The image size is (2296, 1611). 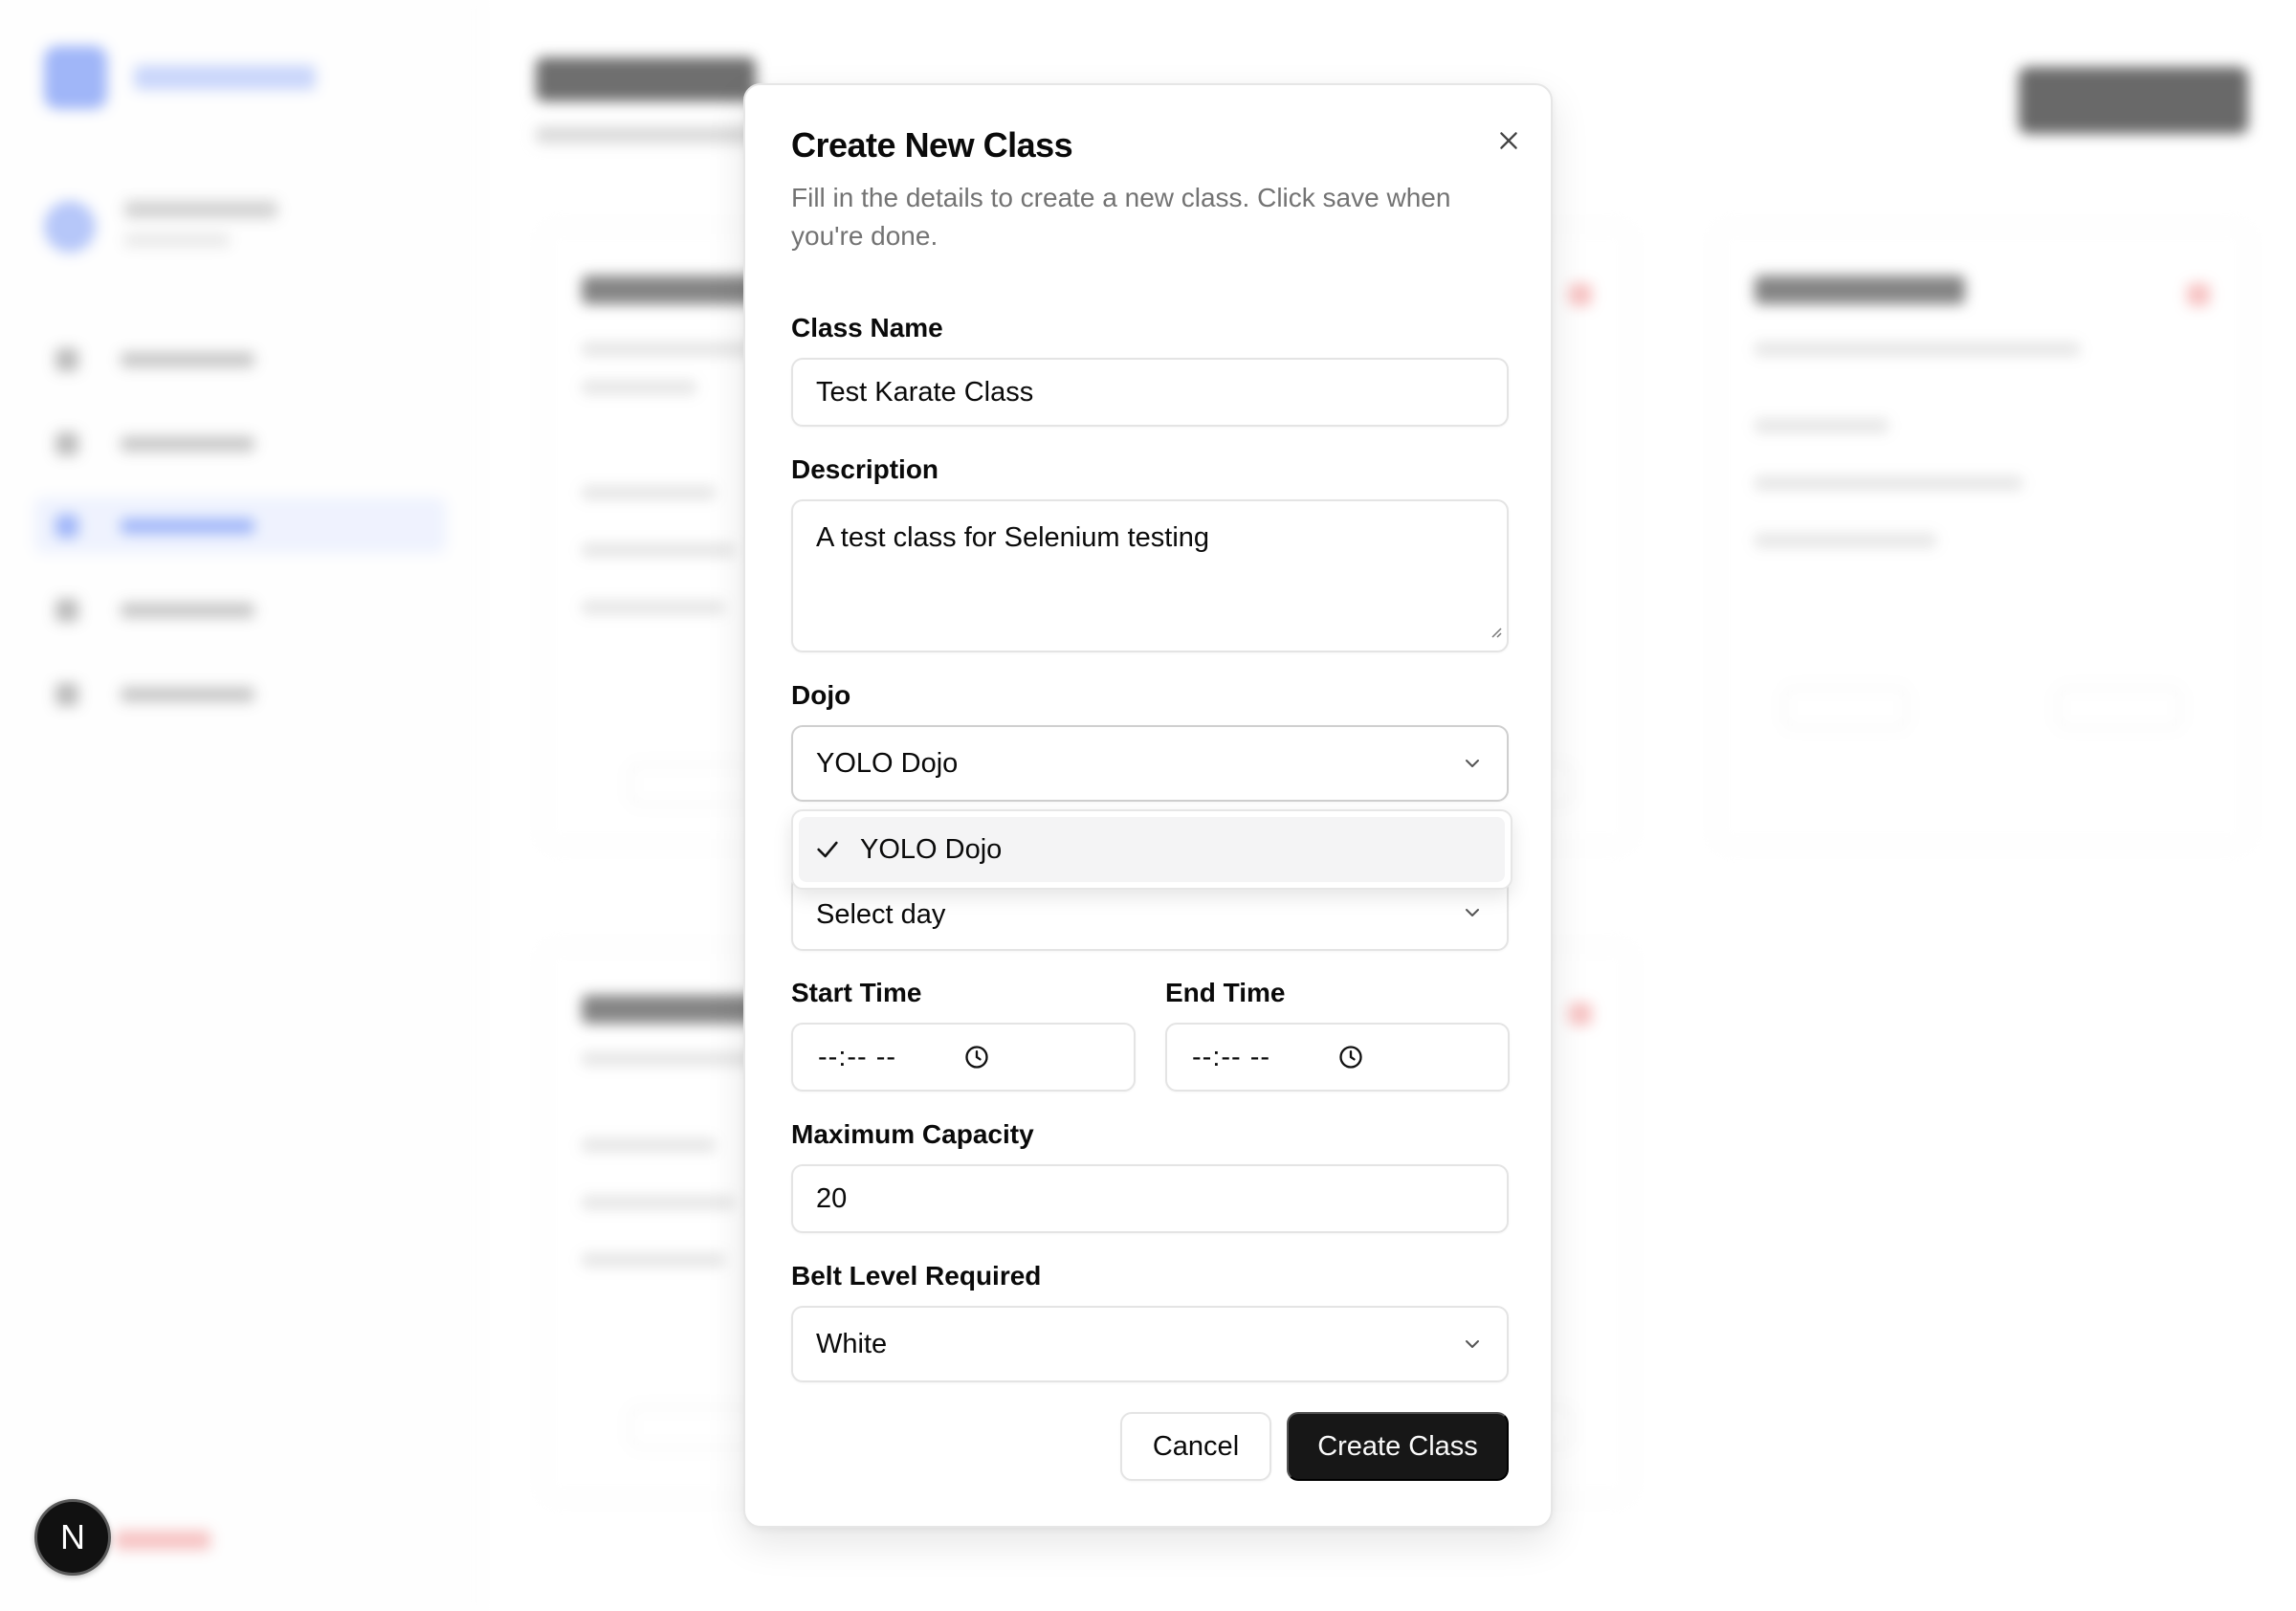 What do you see at coordinates (1226, 992) in the screenshot?
I see `end-time-label: End Time` at bounding box center [1226, 992].